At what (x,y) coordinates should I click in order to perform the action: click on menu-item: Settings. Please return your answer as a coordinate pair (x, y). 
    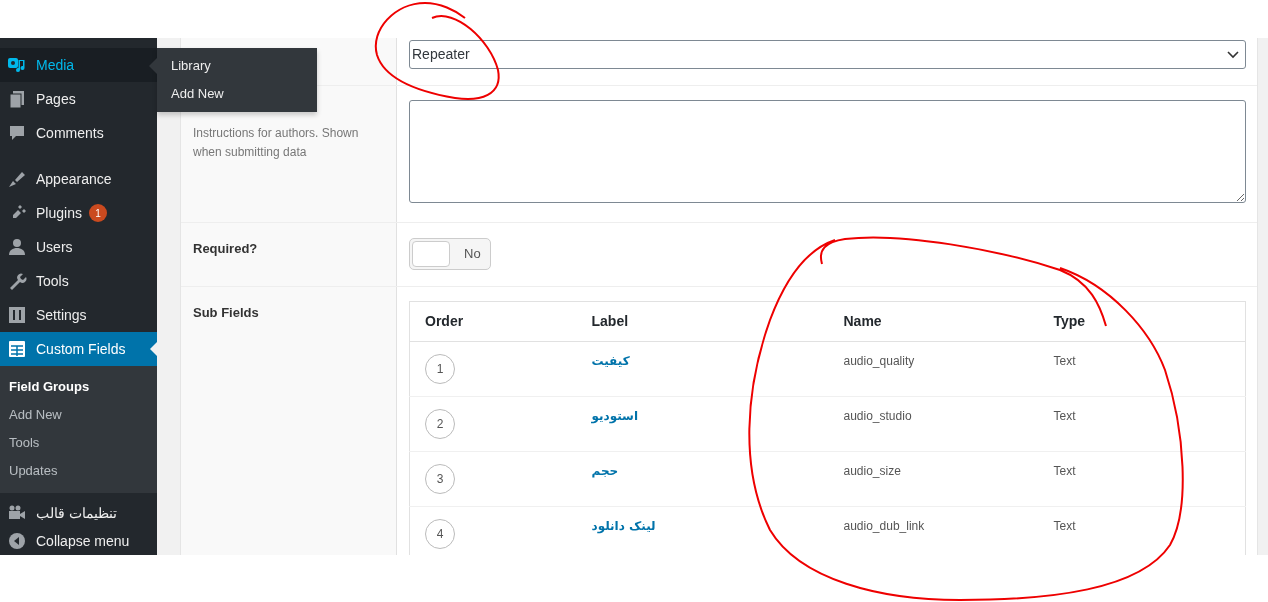
    Looking at the image, I should click on (78, 315).